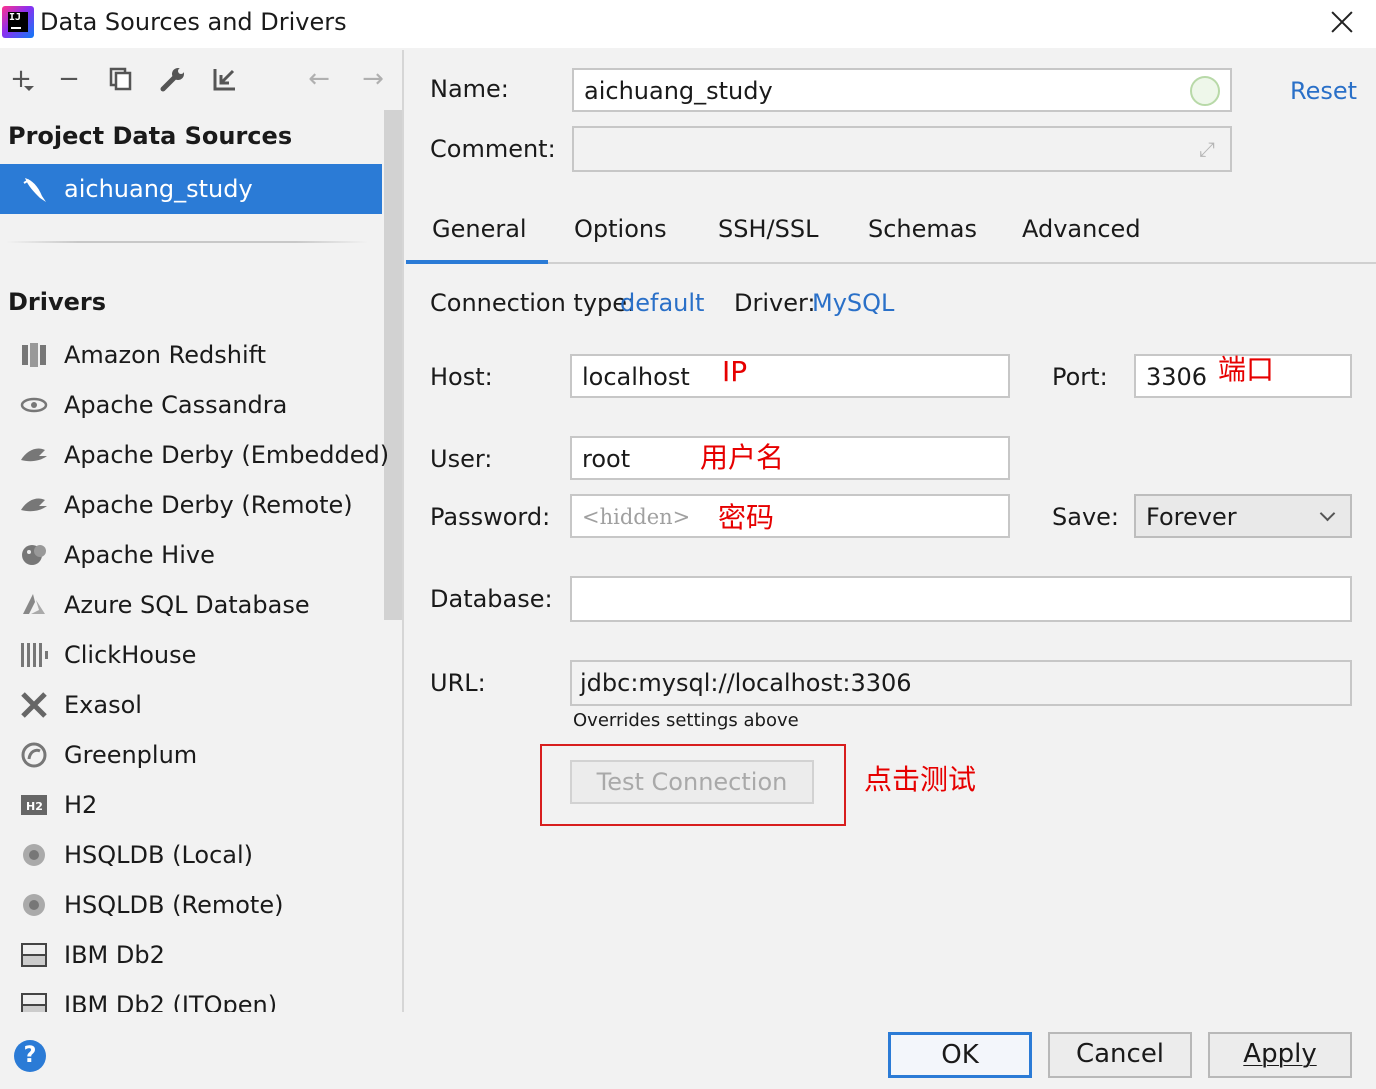  I want to click on save-value: Forever, so click(1191, 517).